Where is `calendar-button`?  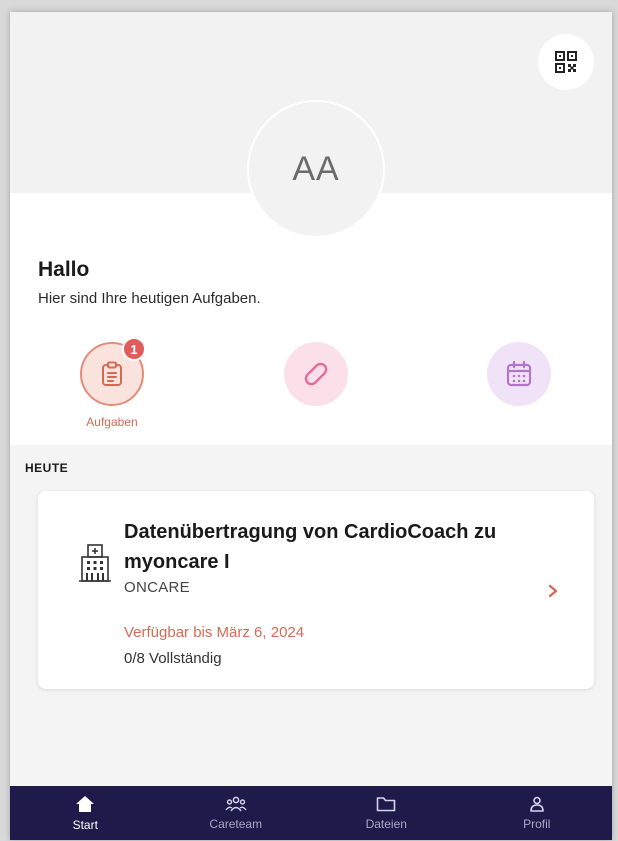
calendar-button is located at coordinates (519, 374).